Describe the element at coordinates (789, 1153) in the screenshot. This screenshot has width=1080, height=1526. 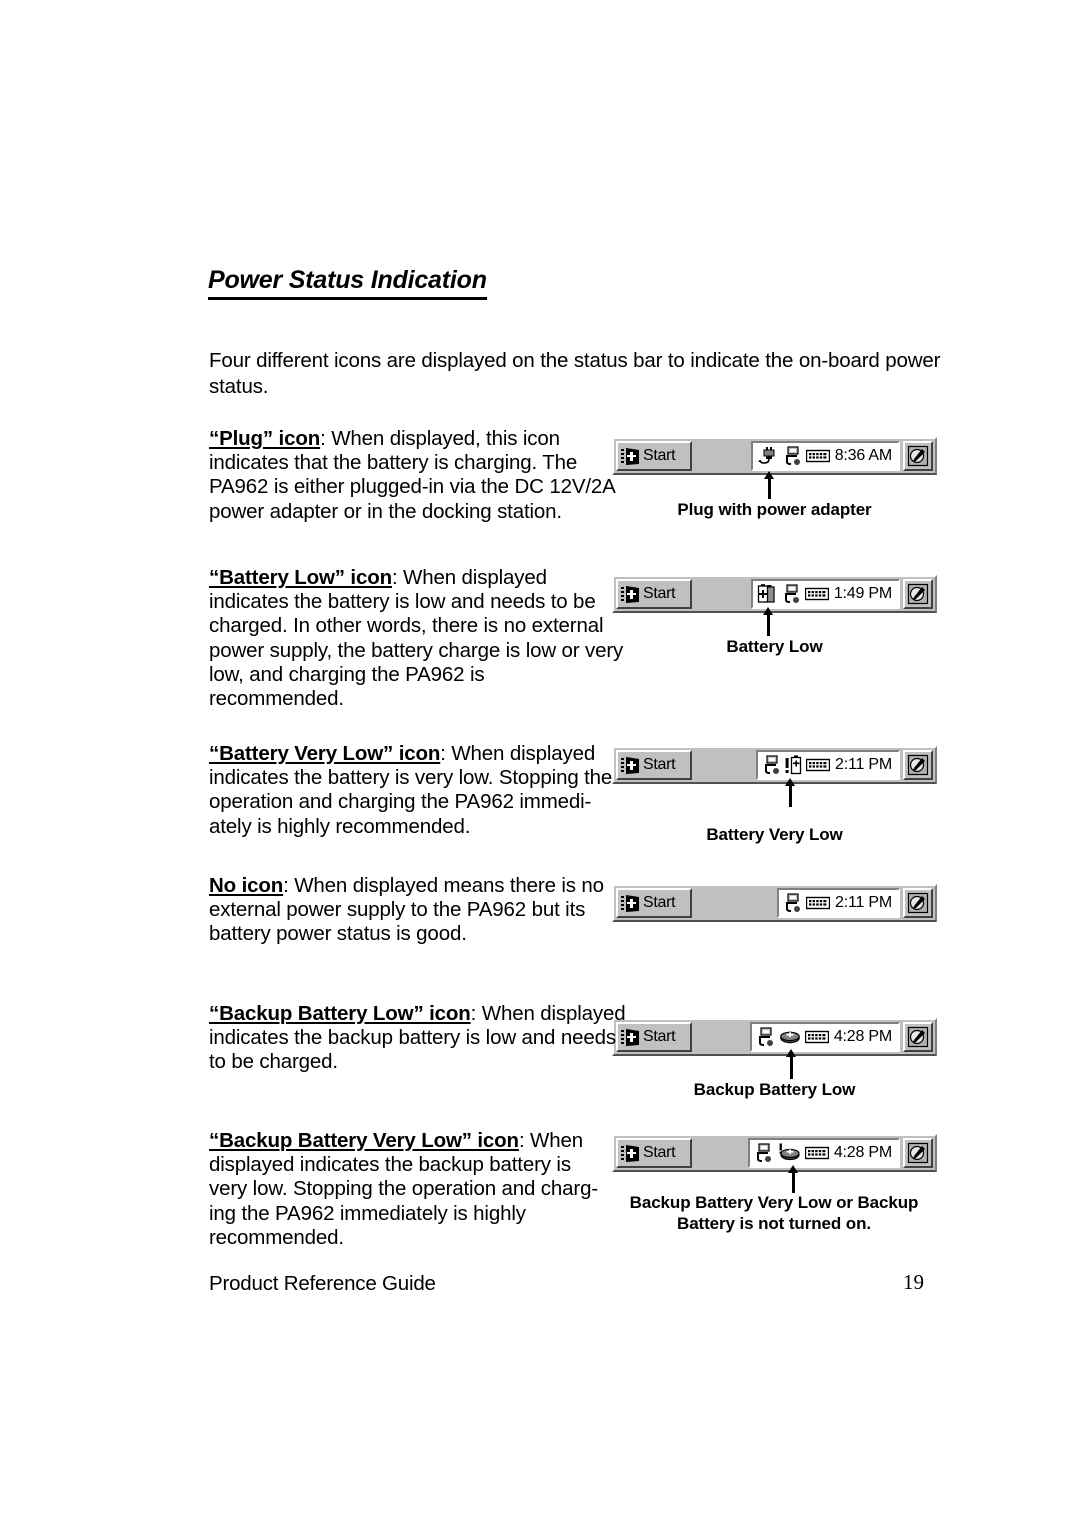
I see `backup-battery-very-low-icon` at that location.